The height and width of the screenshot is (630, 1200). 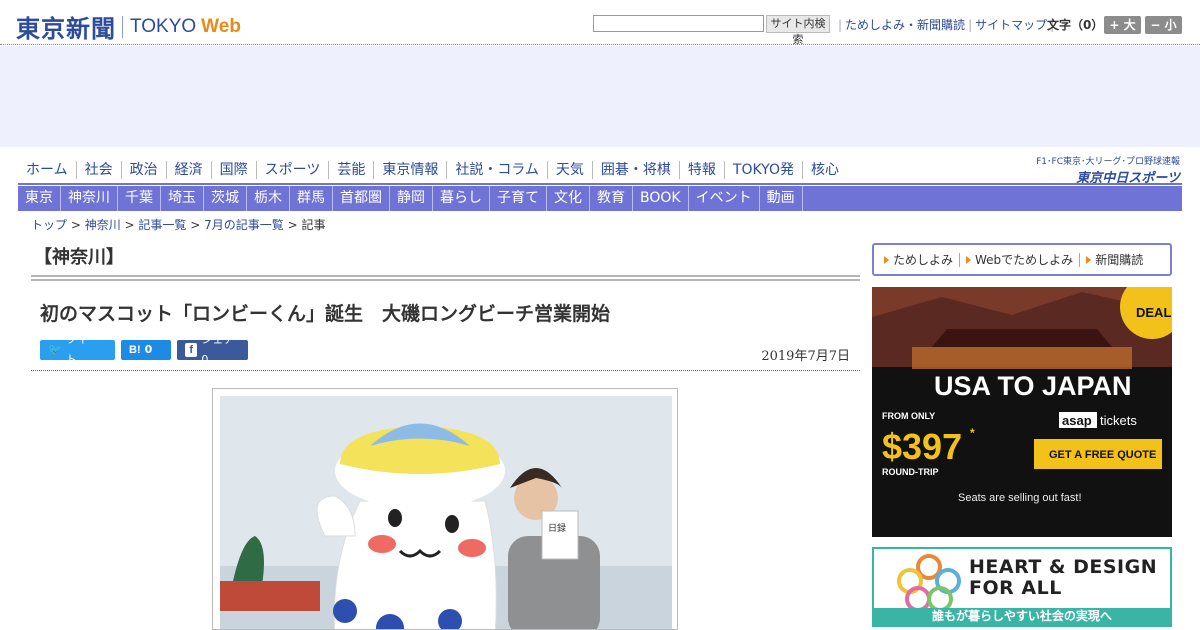 What do you see at coordinates (452, 524) in the screenshot?
I see `mascot-eye-right` at bounding box center [452, 524].